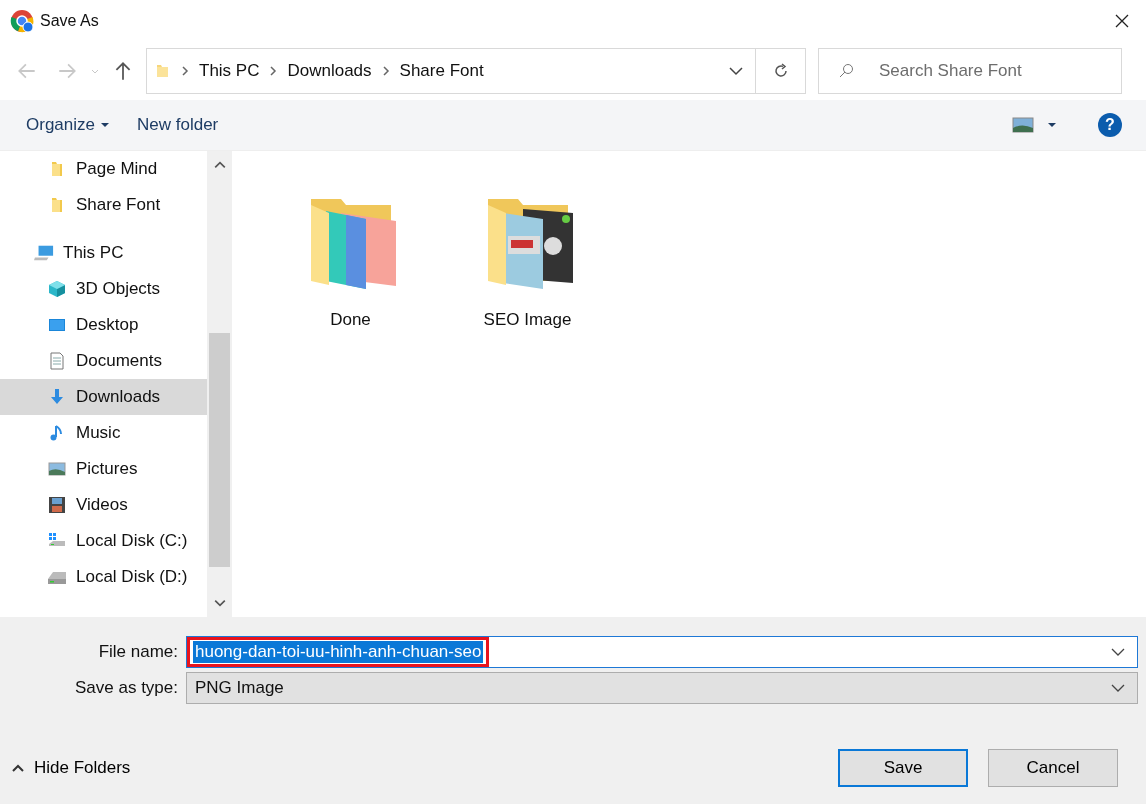  What do you see at coordinates (103, 325) in the screenshot?
I see `sidebar-item: Desktop` at bounding box center [103, 325].